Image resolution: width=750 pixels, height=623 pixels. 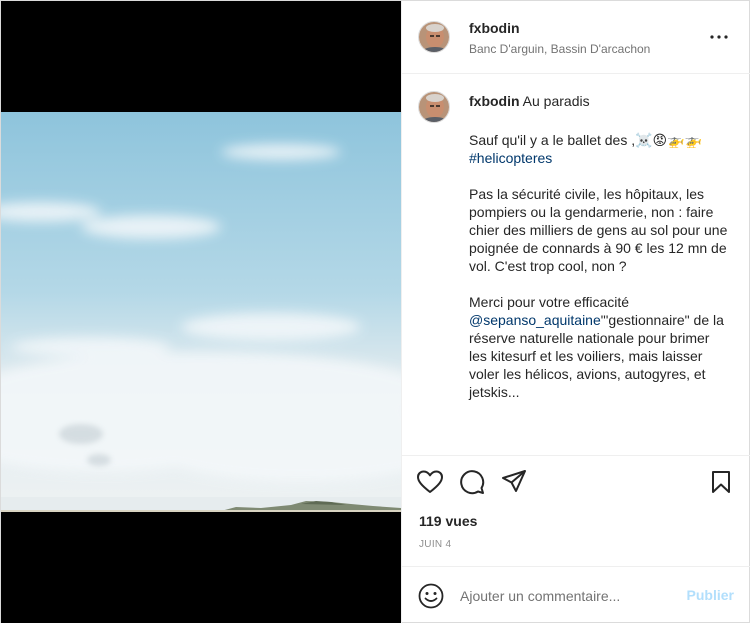 I want to click on username: fxbodin, so click(x=494, y=28).